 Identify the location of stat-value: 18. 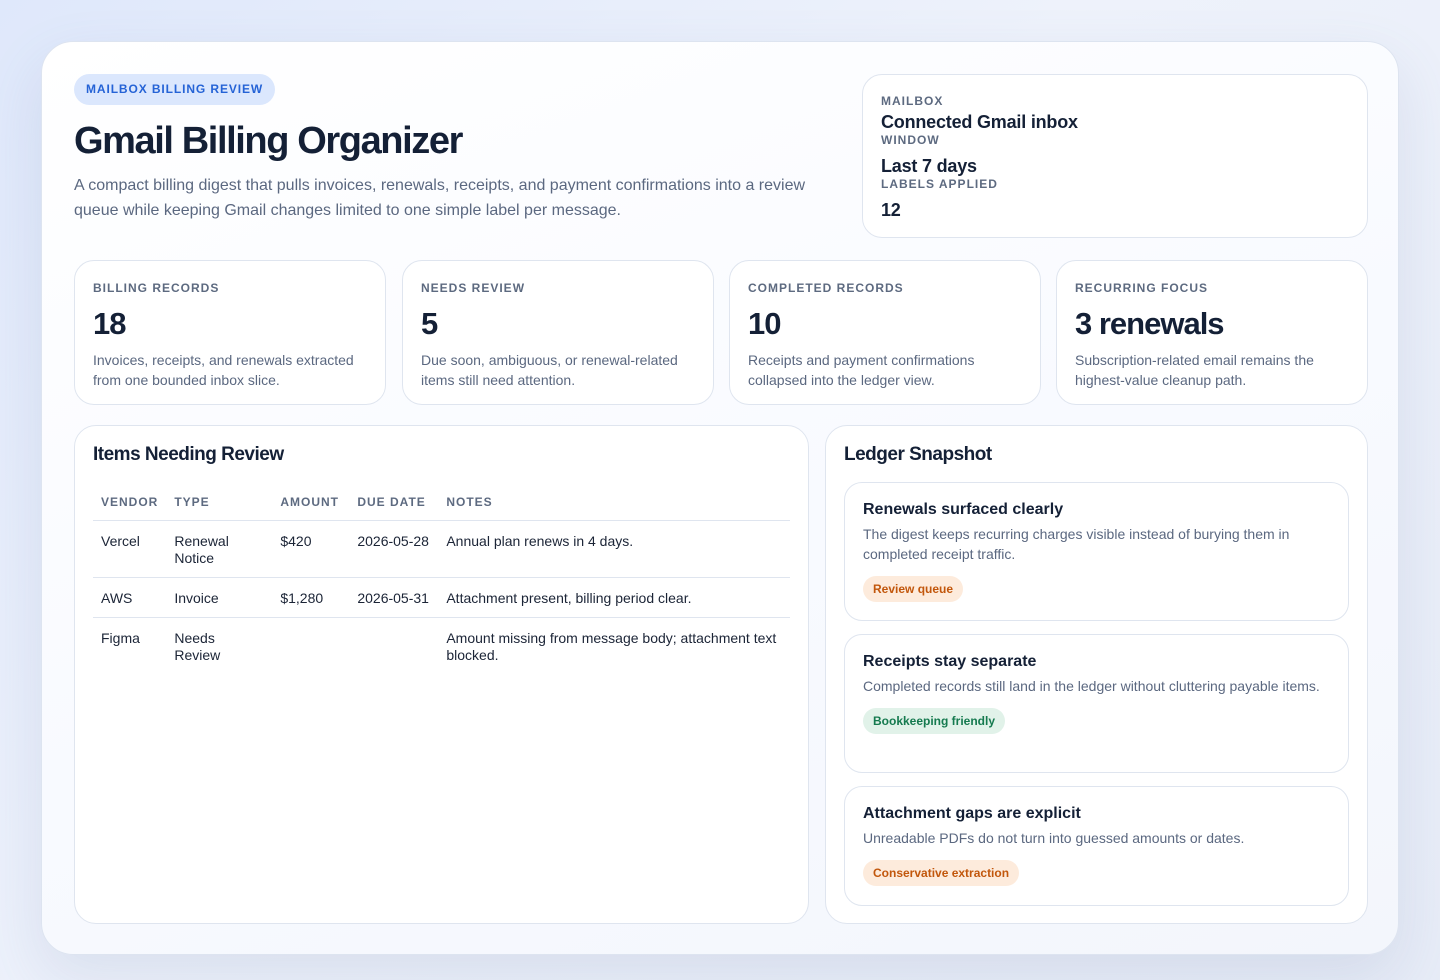
(109, 323).